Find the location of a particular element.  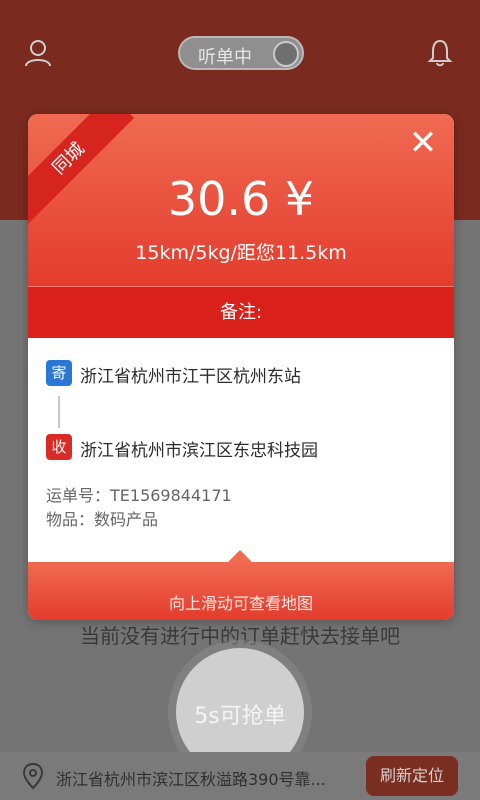

listening-toggle: 听单中 is located at coordinates (241, 53).